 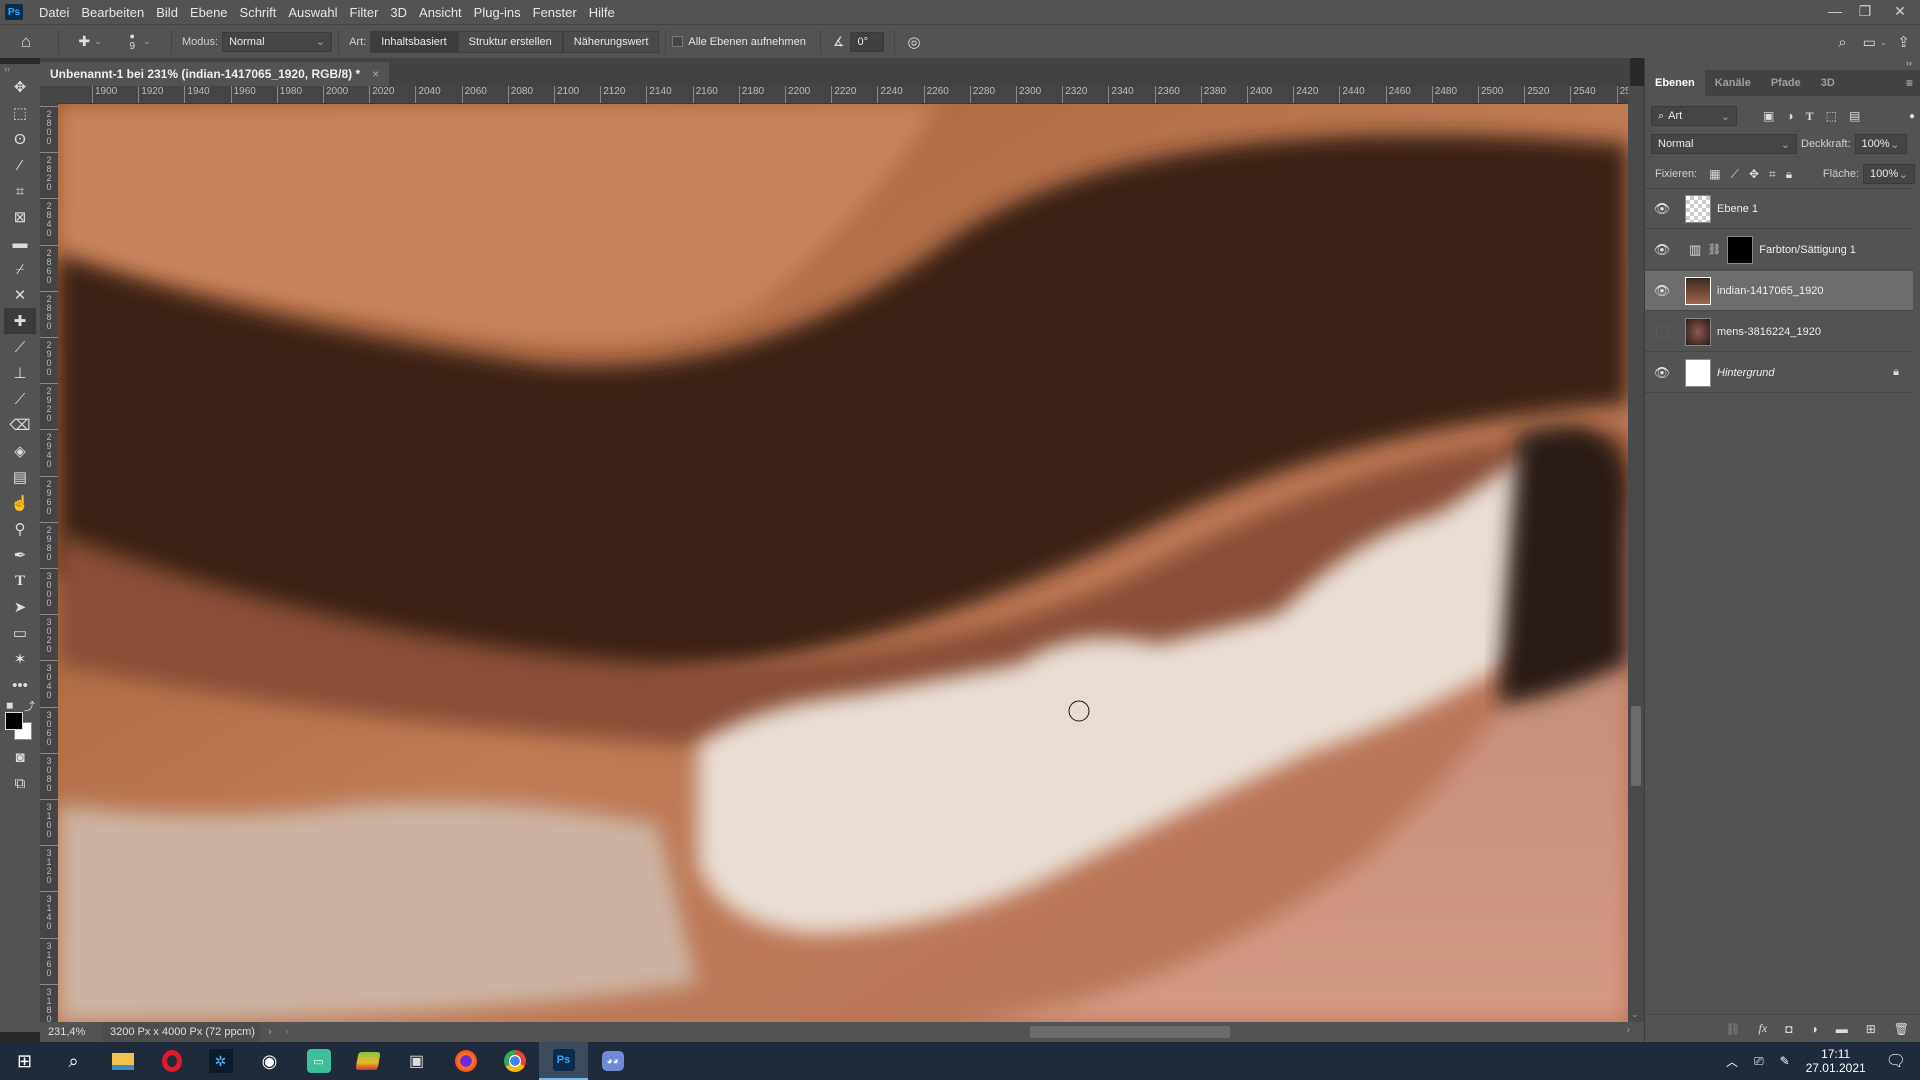 What do you see at coordinates (1785, 1061) in the screenshot?
I see `pen-workspace-icon: ✎` at bounding box center [1785, 1061].